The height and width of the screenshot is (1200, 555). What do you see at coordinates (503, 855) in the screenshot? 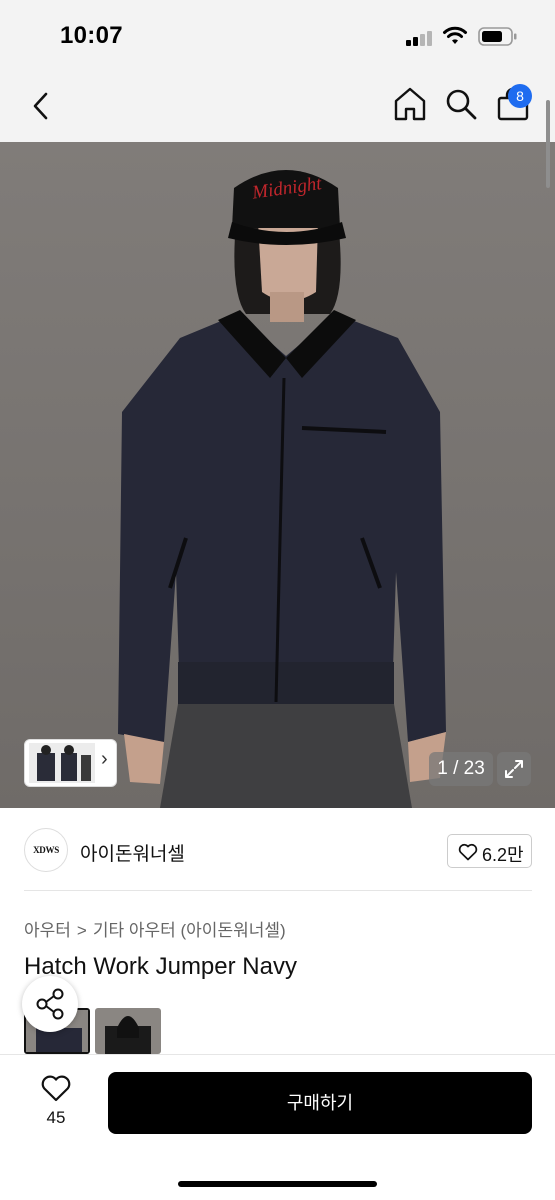
I see `shop-like-count: 6.2만` at bounding box center [503, 855].